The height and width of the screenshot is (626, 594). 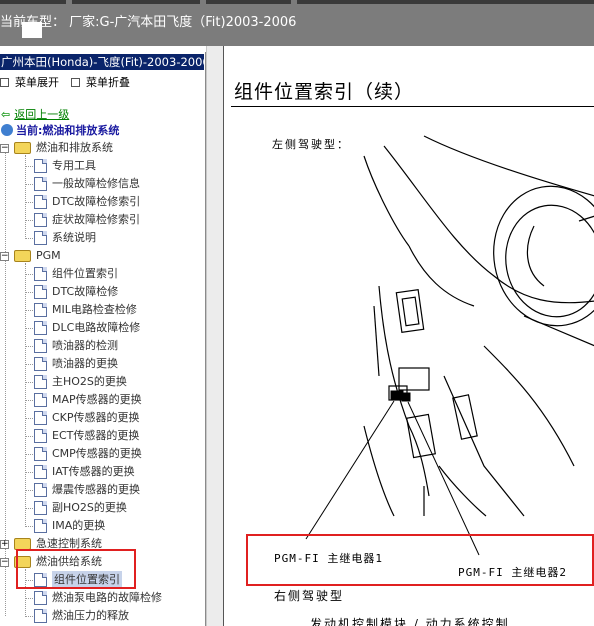 I want to click on highlight-box-sidebar, so click(x=76, y=569).